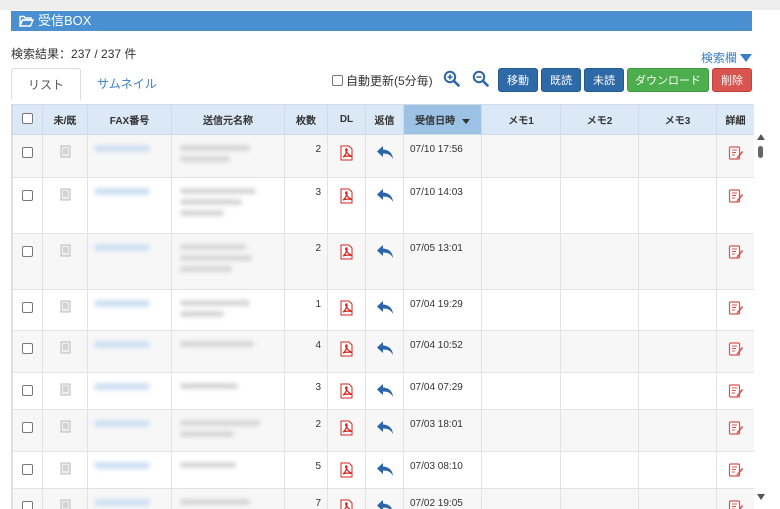 This screenshot has width=780, height=509. I want to click on zoom-in-icon, so click(451, 78).